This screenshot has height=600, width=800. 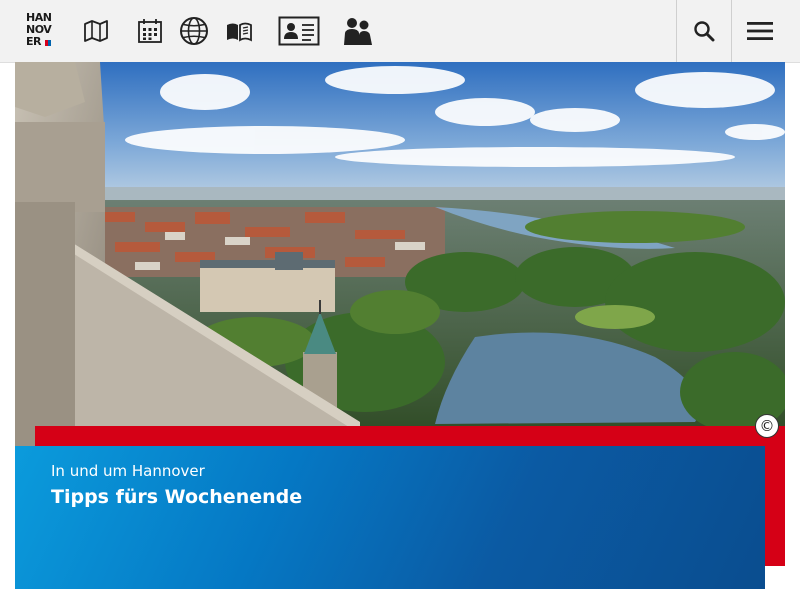 What do you see at coordinates (194, 31) in the screenshot?
I see `globe-icon` at bounding box center [194, 31].